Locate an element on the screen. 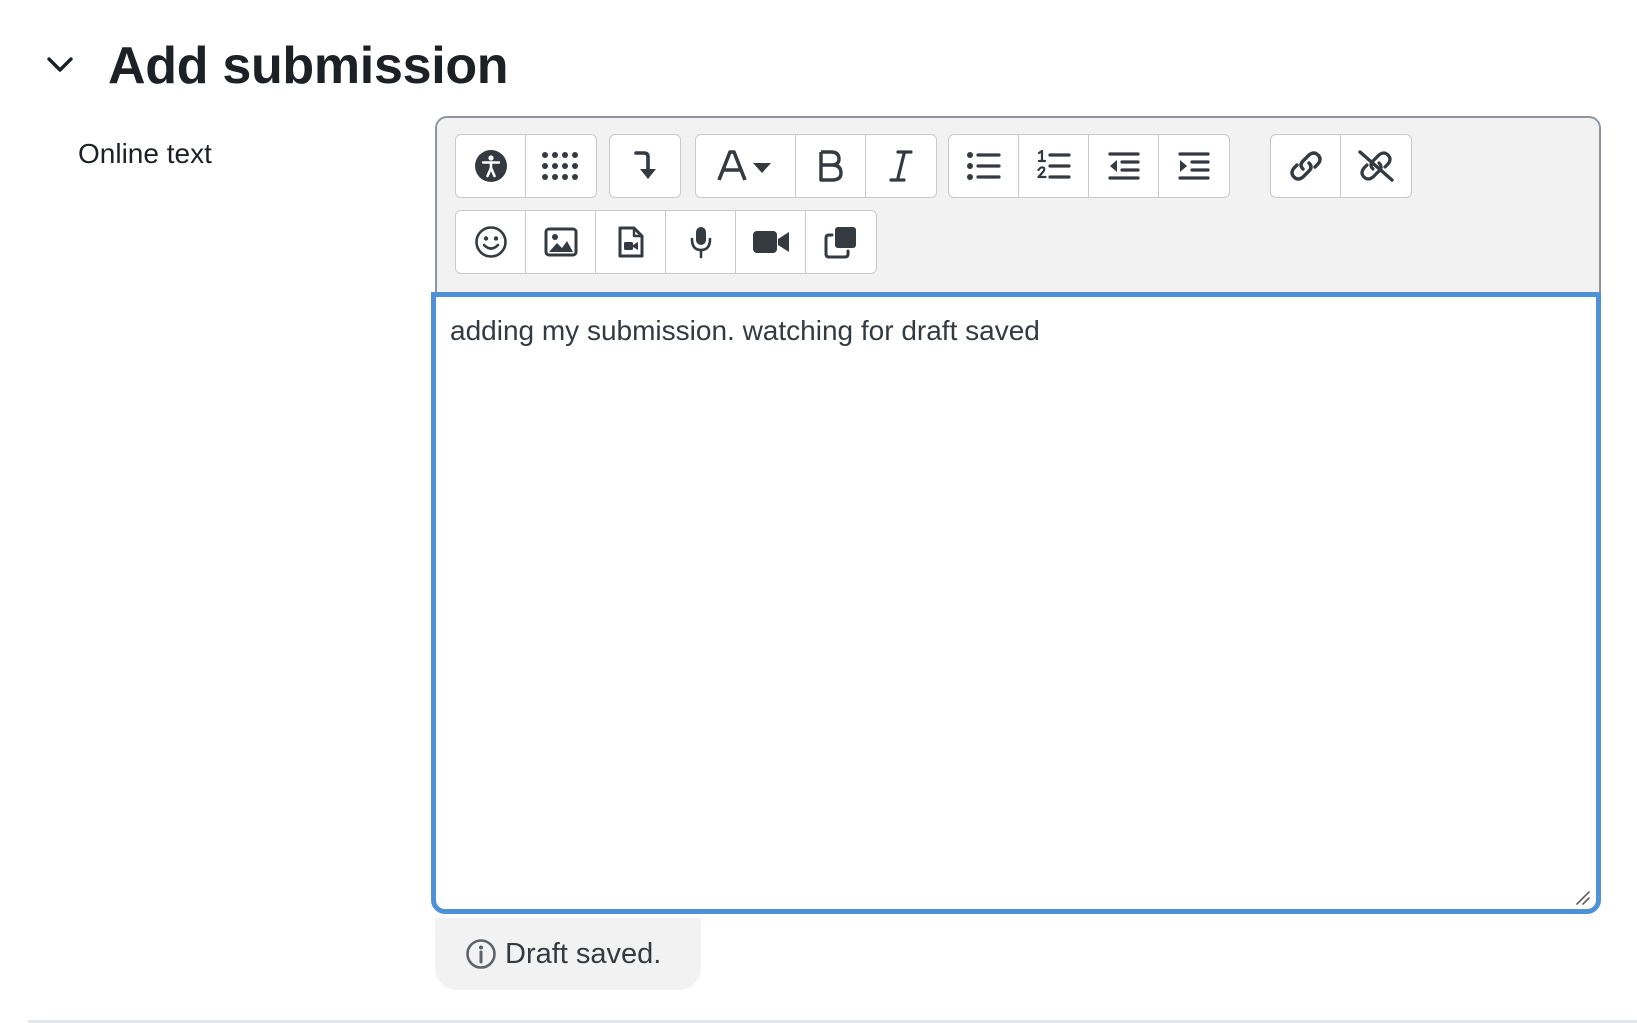  unordered-list-button is located at coordinates (984, 166).